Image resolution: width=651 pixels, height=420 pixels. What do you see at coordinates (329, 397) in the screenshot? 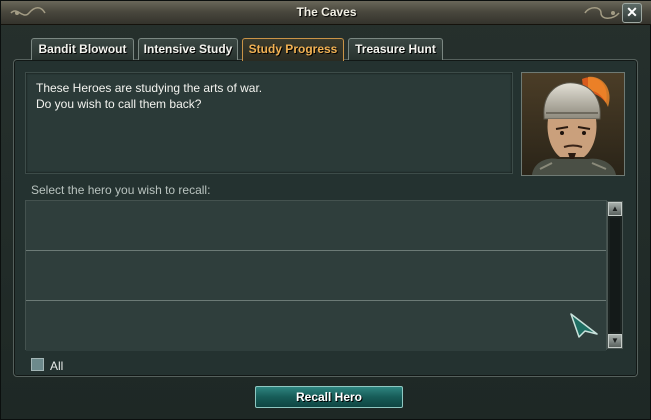
I see `recall-hero-button: Recall Hero` at bounding box center [329, 397].